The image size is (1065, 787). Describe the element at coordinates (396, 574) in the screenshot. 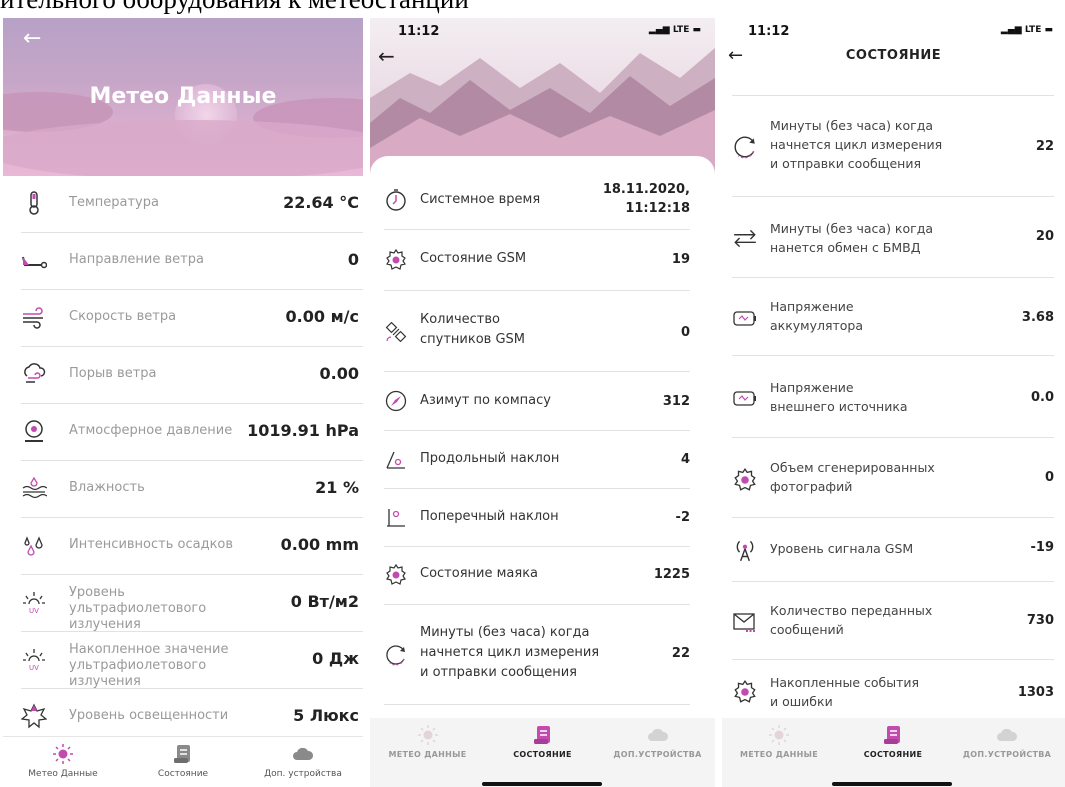

I see `beacon-gear-icon` at that location.